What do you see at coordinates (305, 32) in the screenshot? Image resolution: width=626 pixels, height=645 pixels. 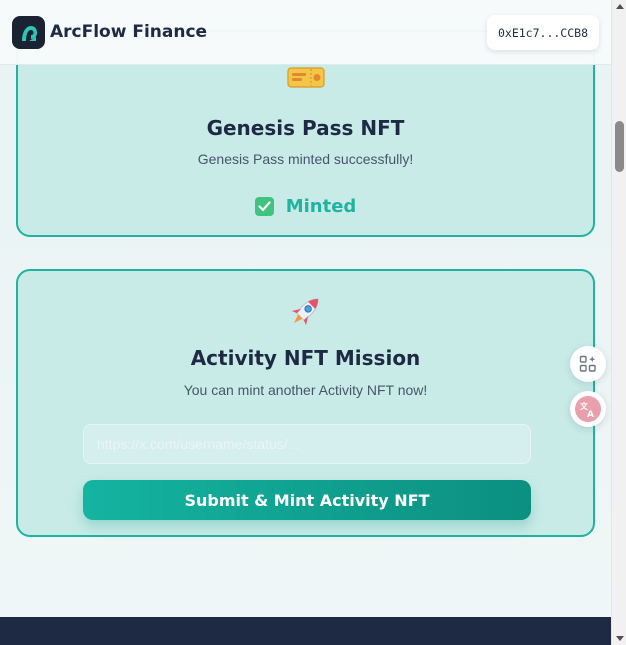 I see `app-header: ArcFlow Finance 0xE1c7...CCB8` at bounding box center [305, 32].